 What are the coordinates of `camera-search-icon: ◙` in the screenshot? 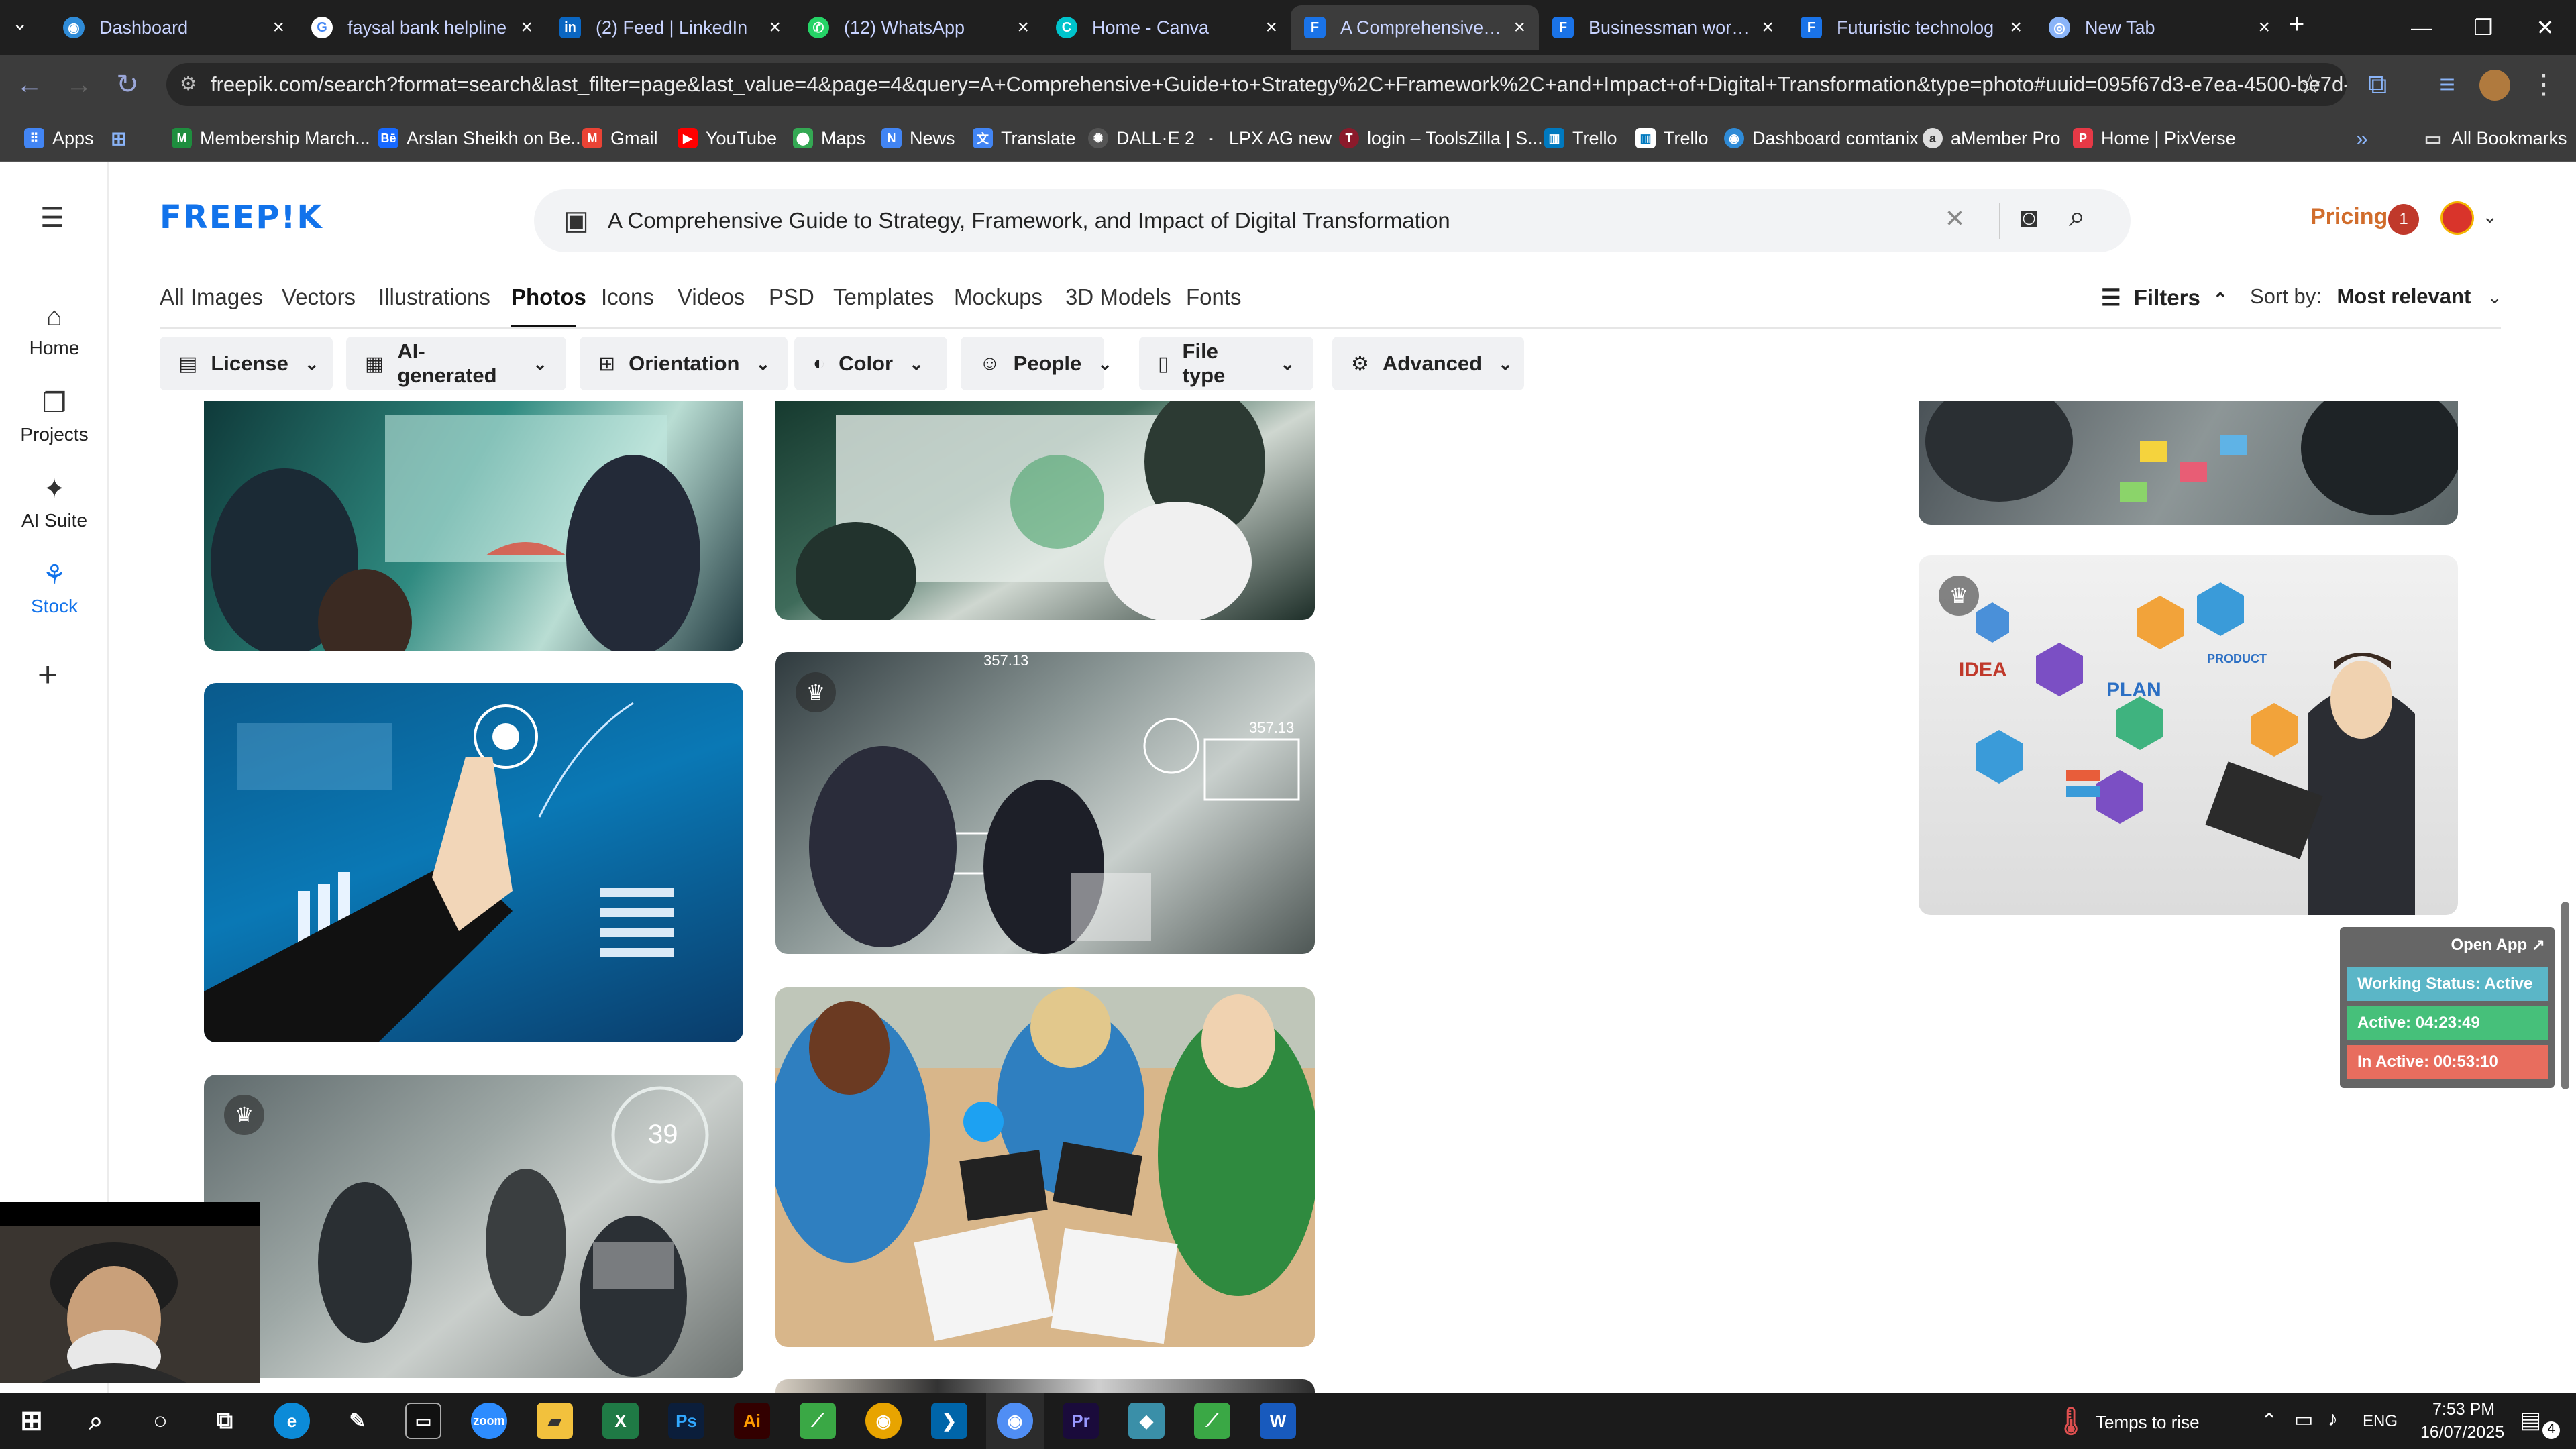 It's located at (2029, 217).